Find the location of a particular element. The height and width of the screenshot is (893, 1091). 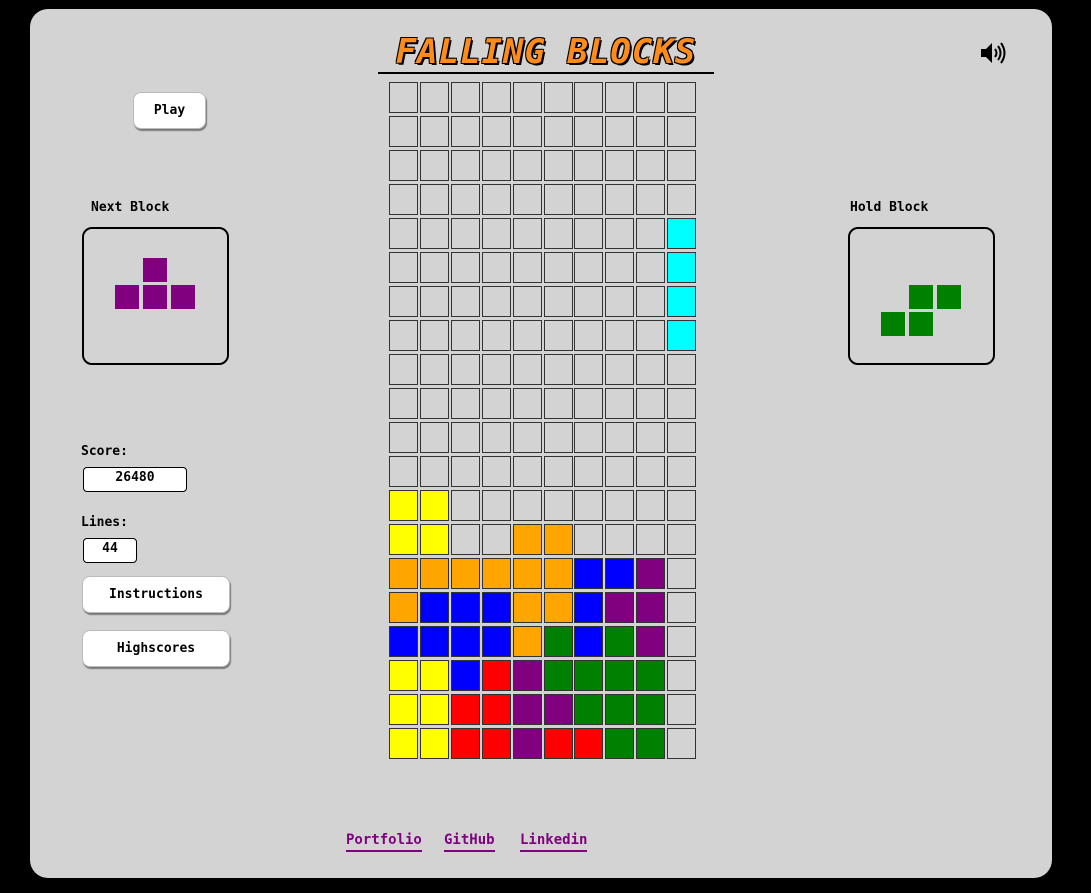

highscores-button: Highscores is located at coordinates (156, 648).